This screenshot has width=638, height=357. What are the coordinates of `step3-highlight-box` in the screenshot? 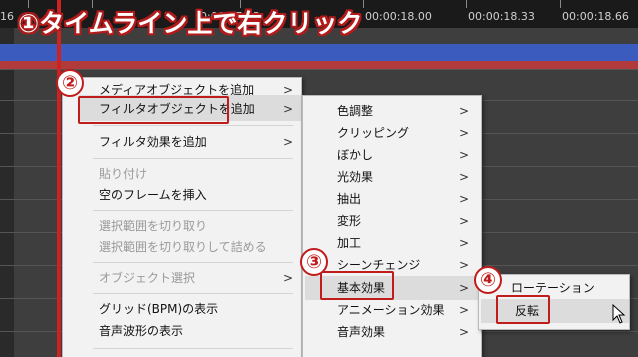 It's located at (357, 285).